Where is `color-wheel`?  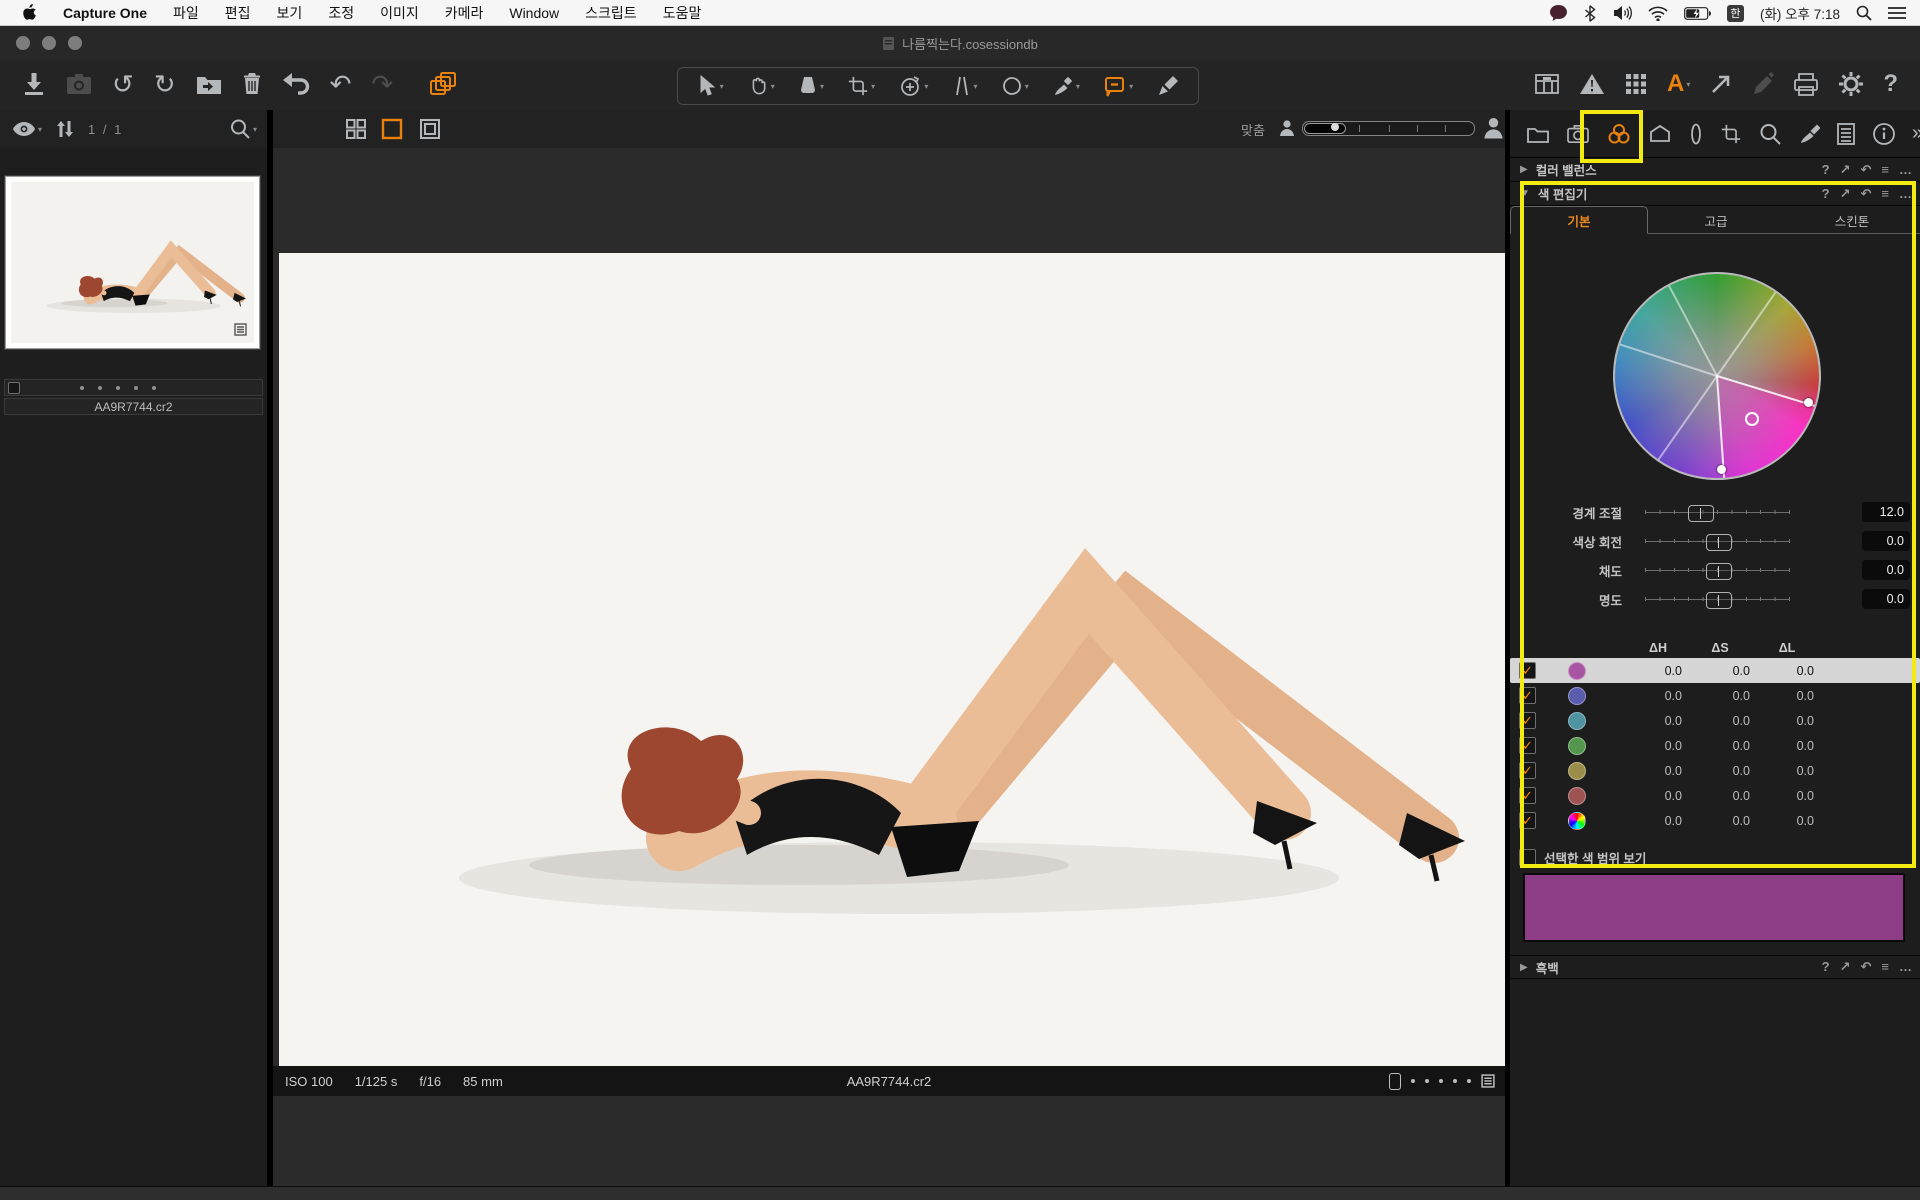
color-wheel is located at coordinates (1717, 376).